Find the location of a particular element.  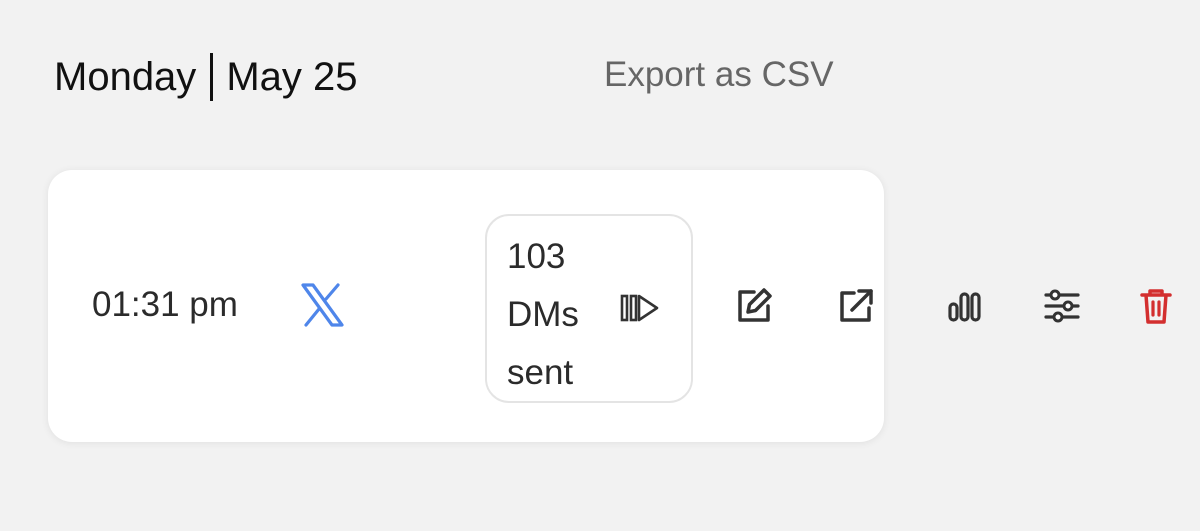

date-label: May 25 is located at coordinates (292, 77).